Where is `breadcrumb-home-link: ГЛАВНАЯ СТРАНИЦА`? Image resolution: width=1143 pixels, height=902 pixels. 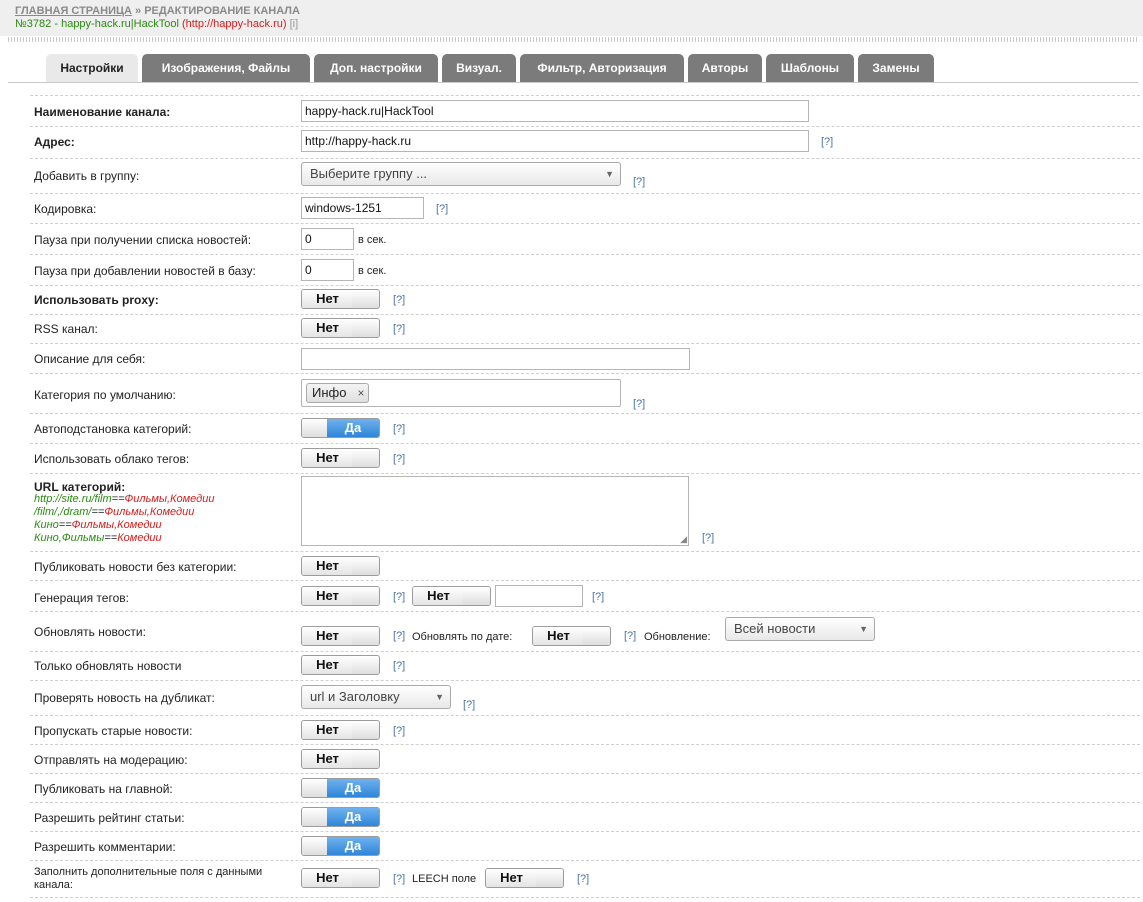
breadcrumb-home-link: ГЛАВНАЯ СТРАНИЦА is located at coordinates (73, 11).